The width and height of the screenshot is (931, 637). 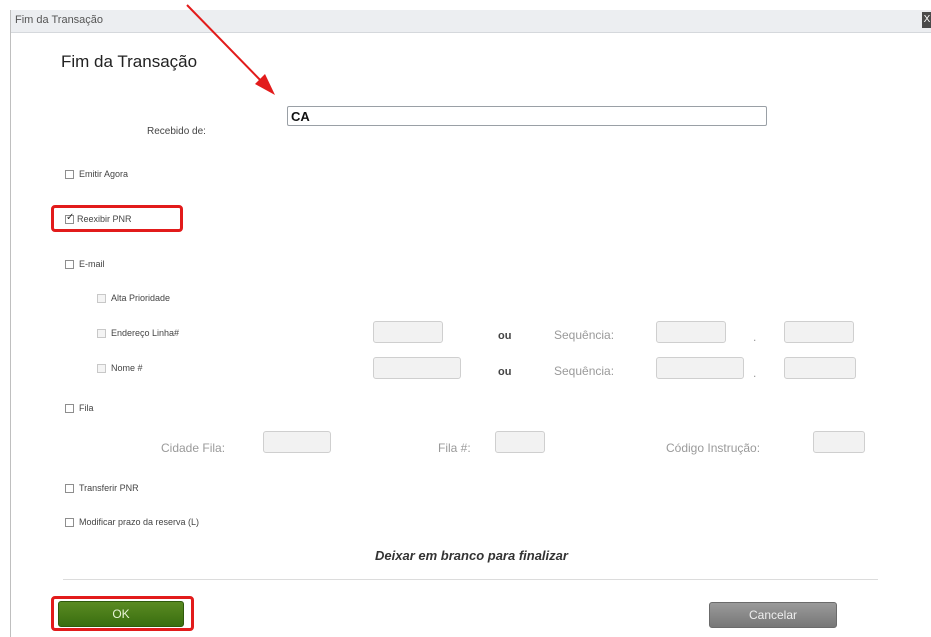 I want to click on annotation-arrow-icon, so click(x=230, y=49).